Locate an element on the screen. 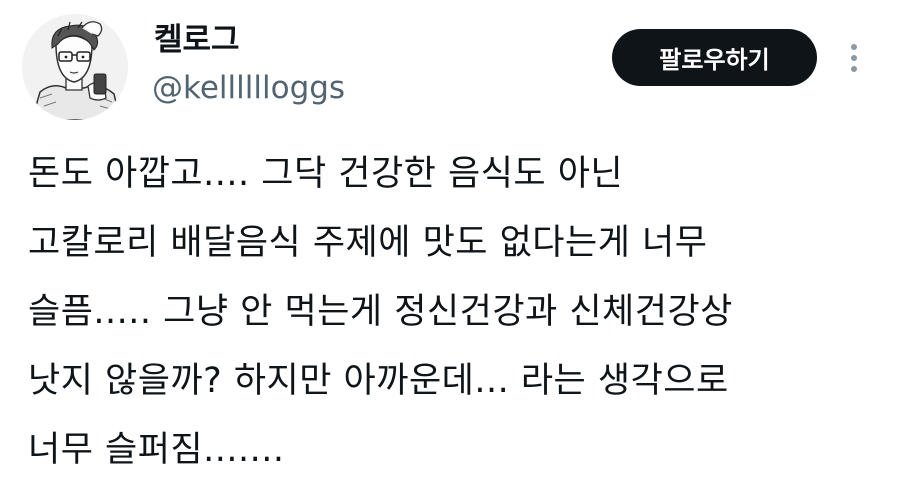 This screenshot has width=900, height=502. user-handle: @kelllllloggs is located at coordinates (248, 88).